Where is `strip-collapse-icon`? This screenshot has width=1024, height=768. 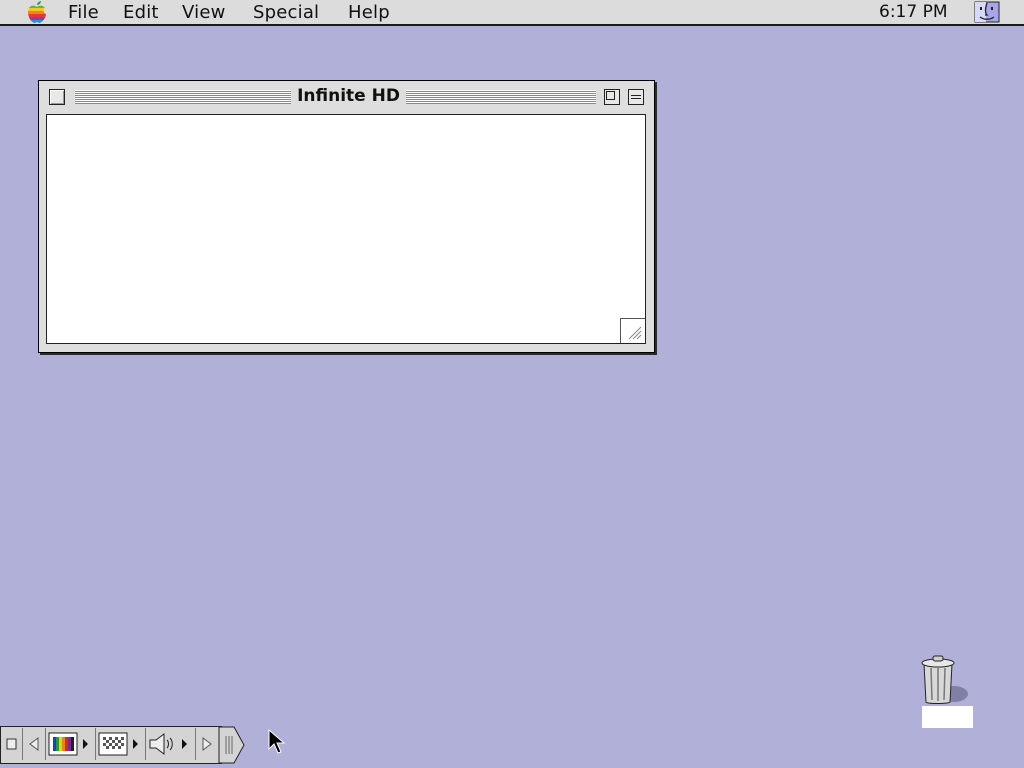
strip-collapse-icon is located at coordinates (12, 744).